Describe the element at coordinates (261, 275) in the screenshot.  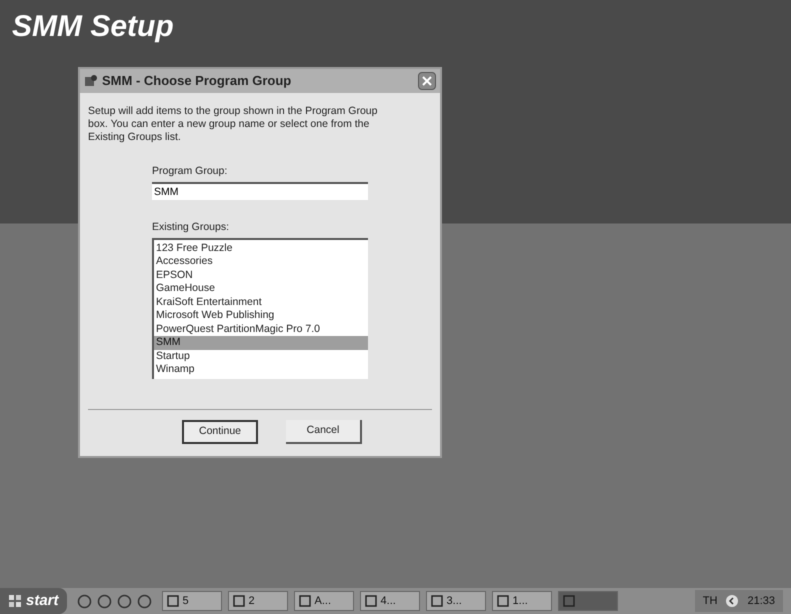
I see `group-list-item: EPSON` at that location.